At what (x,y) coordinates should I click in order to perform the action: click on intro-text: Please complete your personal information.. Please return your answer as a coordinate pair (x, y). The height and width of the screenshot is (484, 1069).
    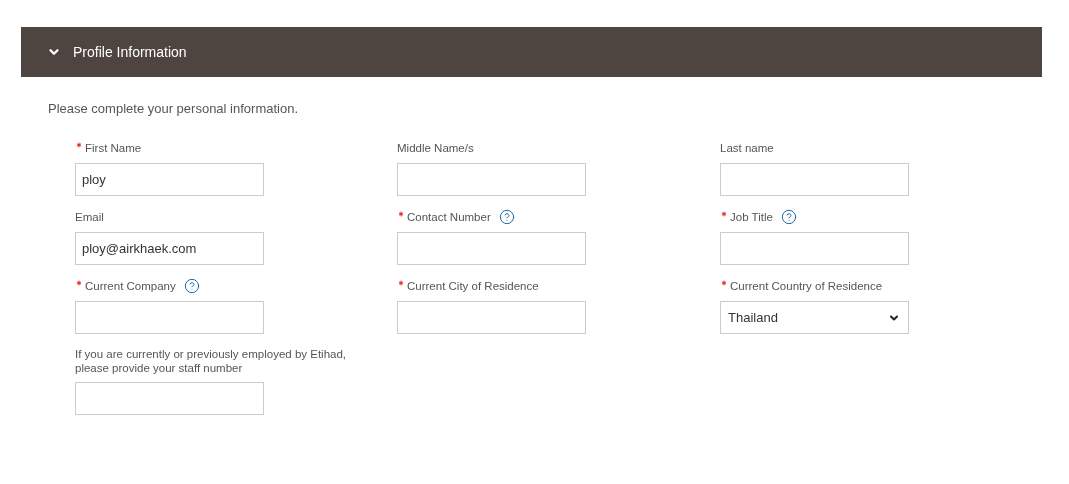
    Looking at the image, I should click on (174, 108).